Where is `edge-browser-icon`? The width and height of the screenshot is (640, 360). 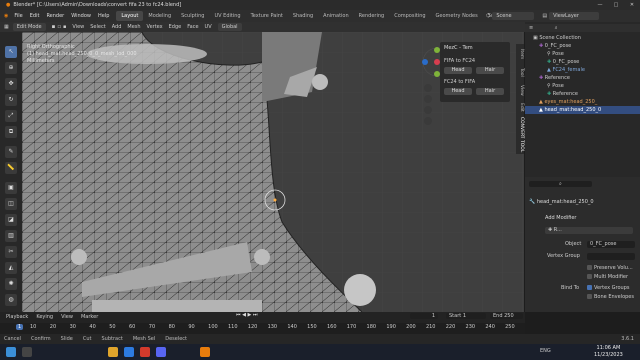
edge-browser-icon is located at coordinates (129, 352).